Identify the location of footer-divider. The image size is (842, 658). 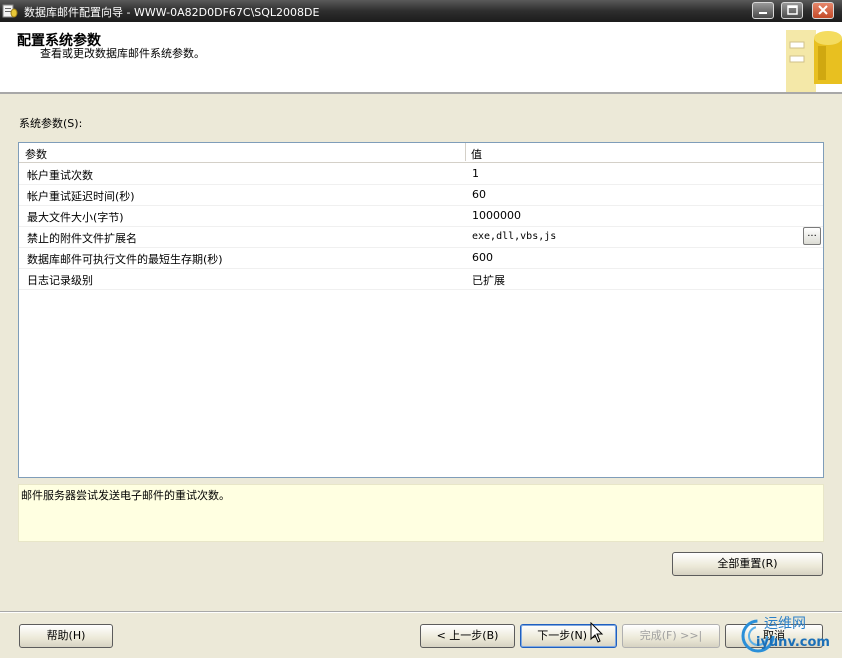
(421, 612).